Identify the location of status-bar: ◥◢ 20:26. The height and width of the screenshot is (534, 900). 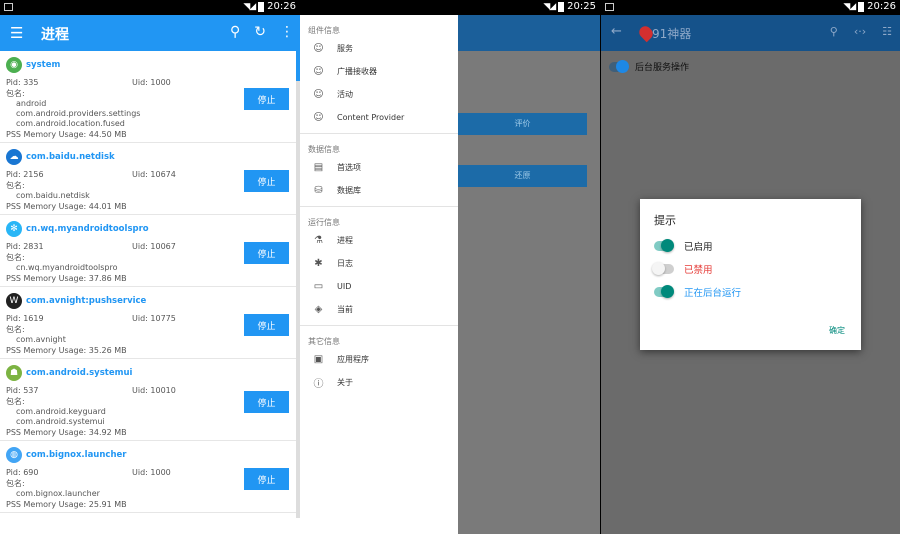
(750, 7).